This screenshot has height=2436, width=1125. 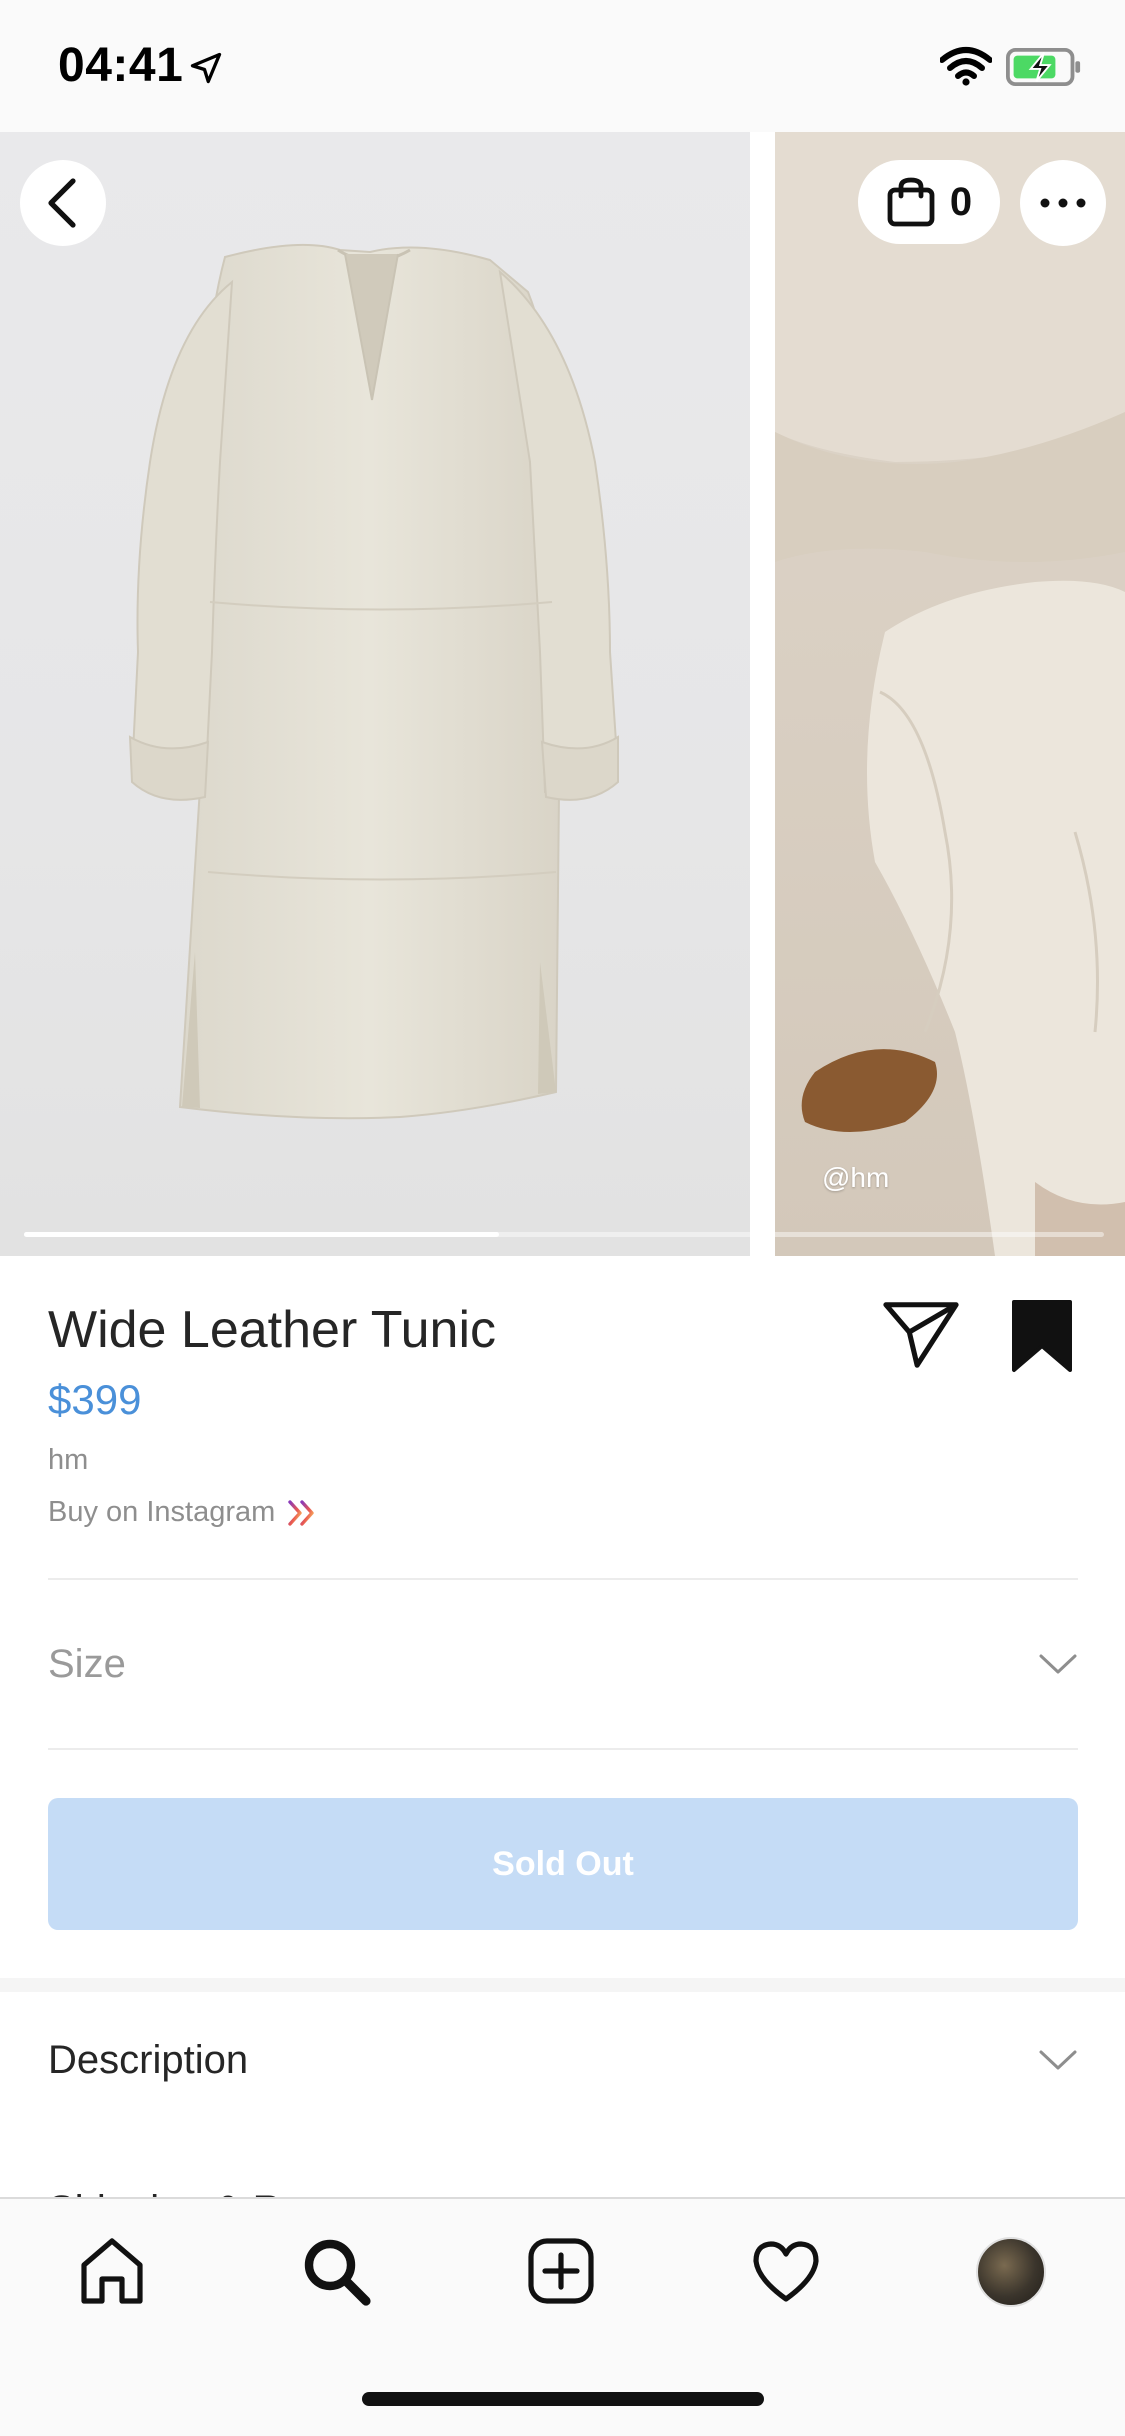 What do you see at coordinates (563, 2060) in the screenshot?
I see `description-row: Description` at bounding box center [563, 2060].